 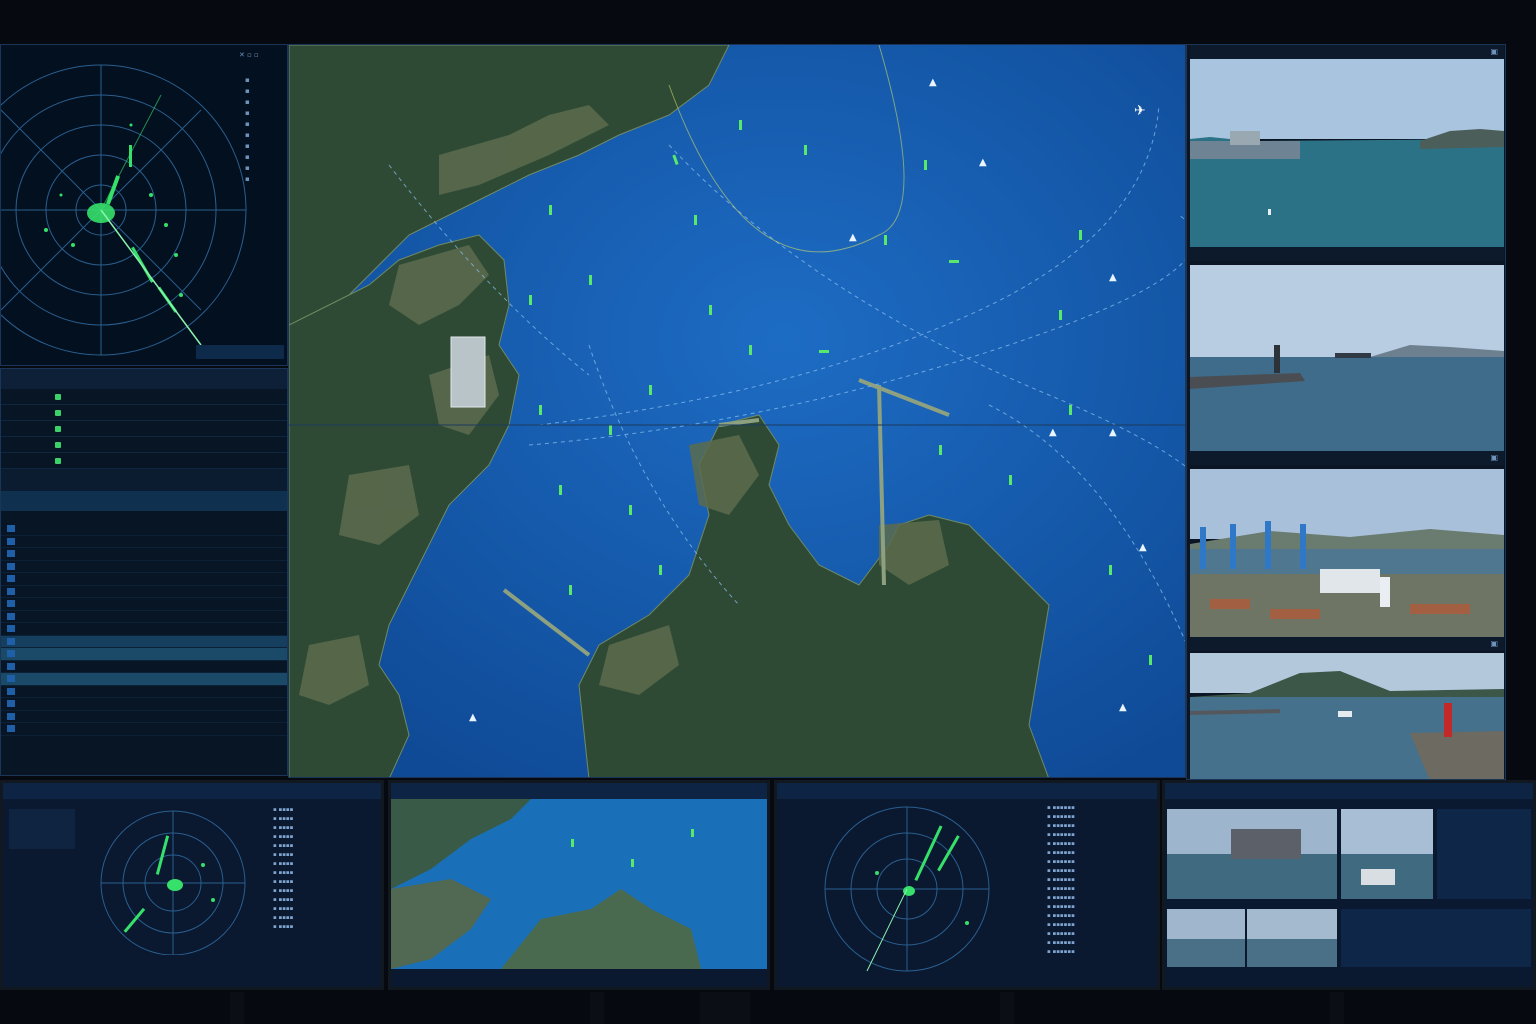 What do you see at coordinates (144, 480) in the screenshot?
I see `table-toolbar` at bounding box center [144, 480].